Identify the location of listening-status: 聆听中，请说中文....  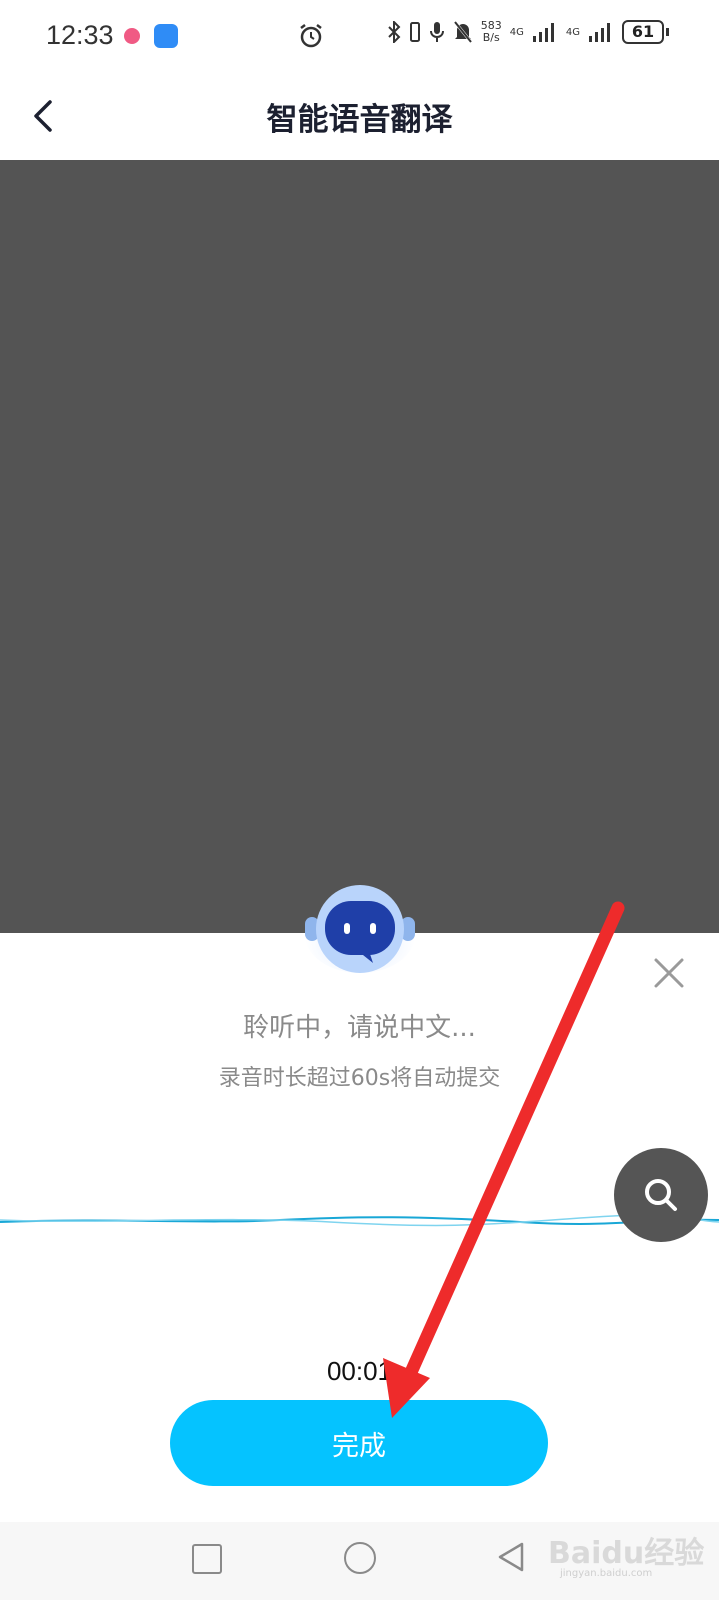
(359, 1028).